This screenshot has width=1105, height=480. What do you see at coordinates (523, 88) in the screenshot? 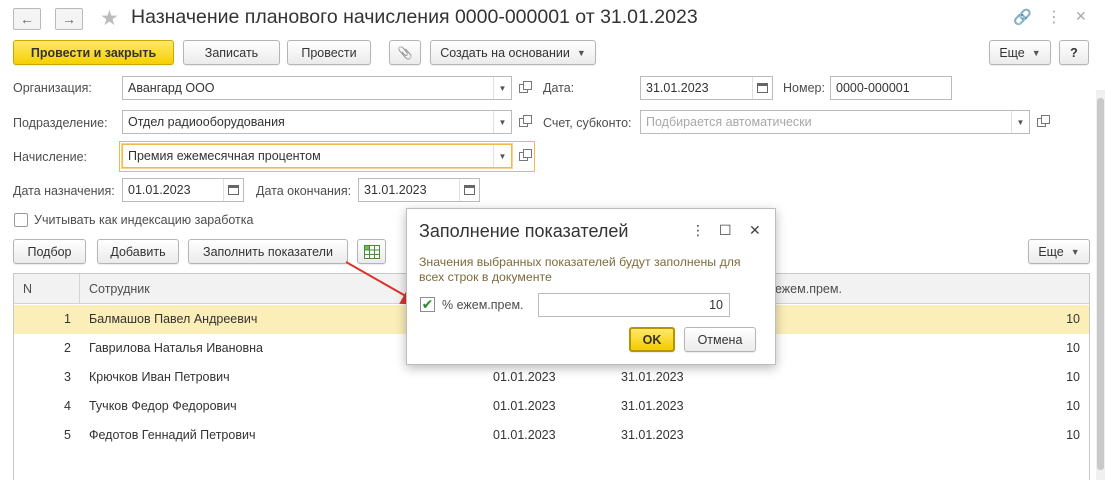
I see `open-organization-icon` at bounding box center [523, 88].